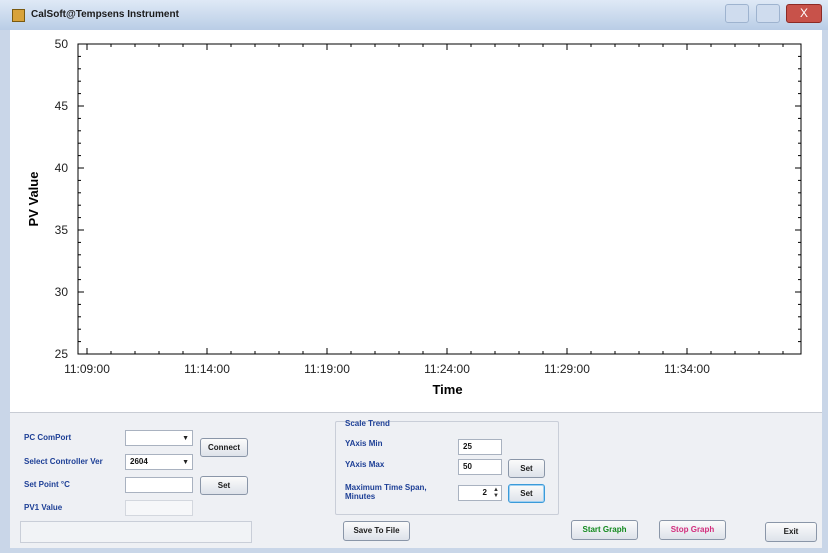 The height and width of the screenshot is (553, 828). Describe the element at coordinates (386, 492) in the screenshot. I see `time-span-label: Maximum Time Span, Minutes` at that location.